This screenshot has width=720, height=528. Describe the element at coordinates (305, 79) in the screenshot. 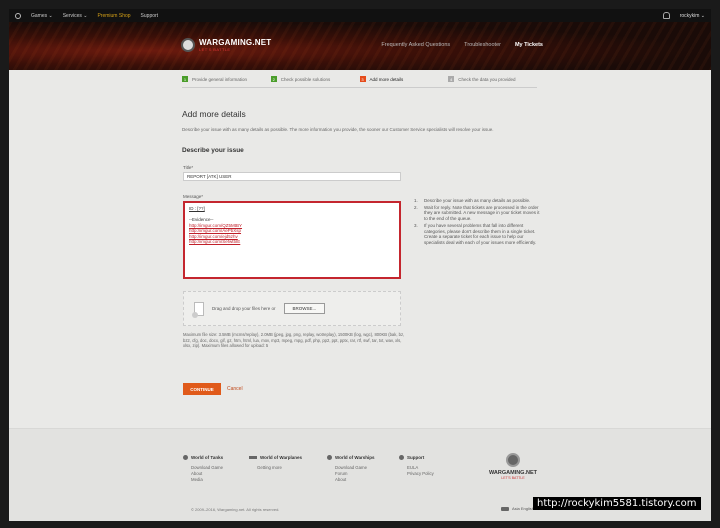

I see `step-label: Check possible solutions` at that location.